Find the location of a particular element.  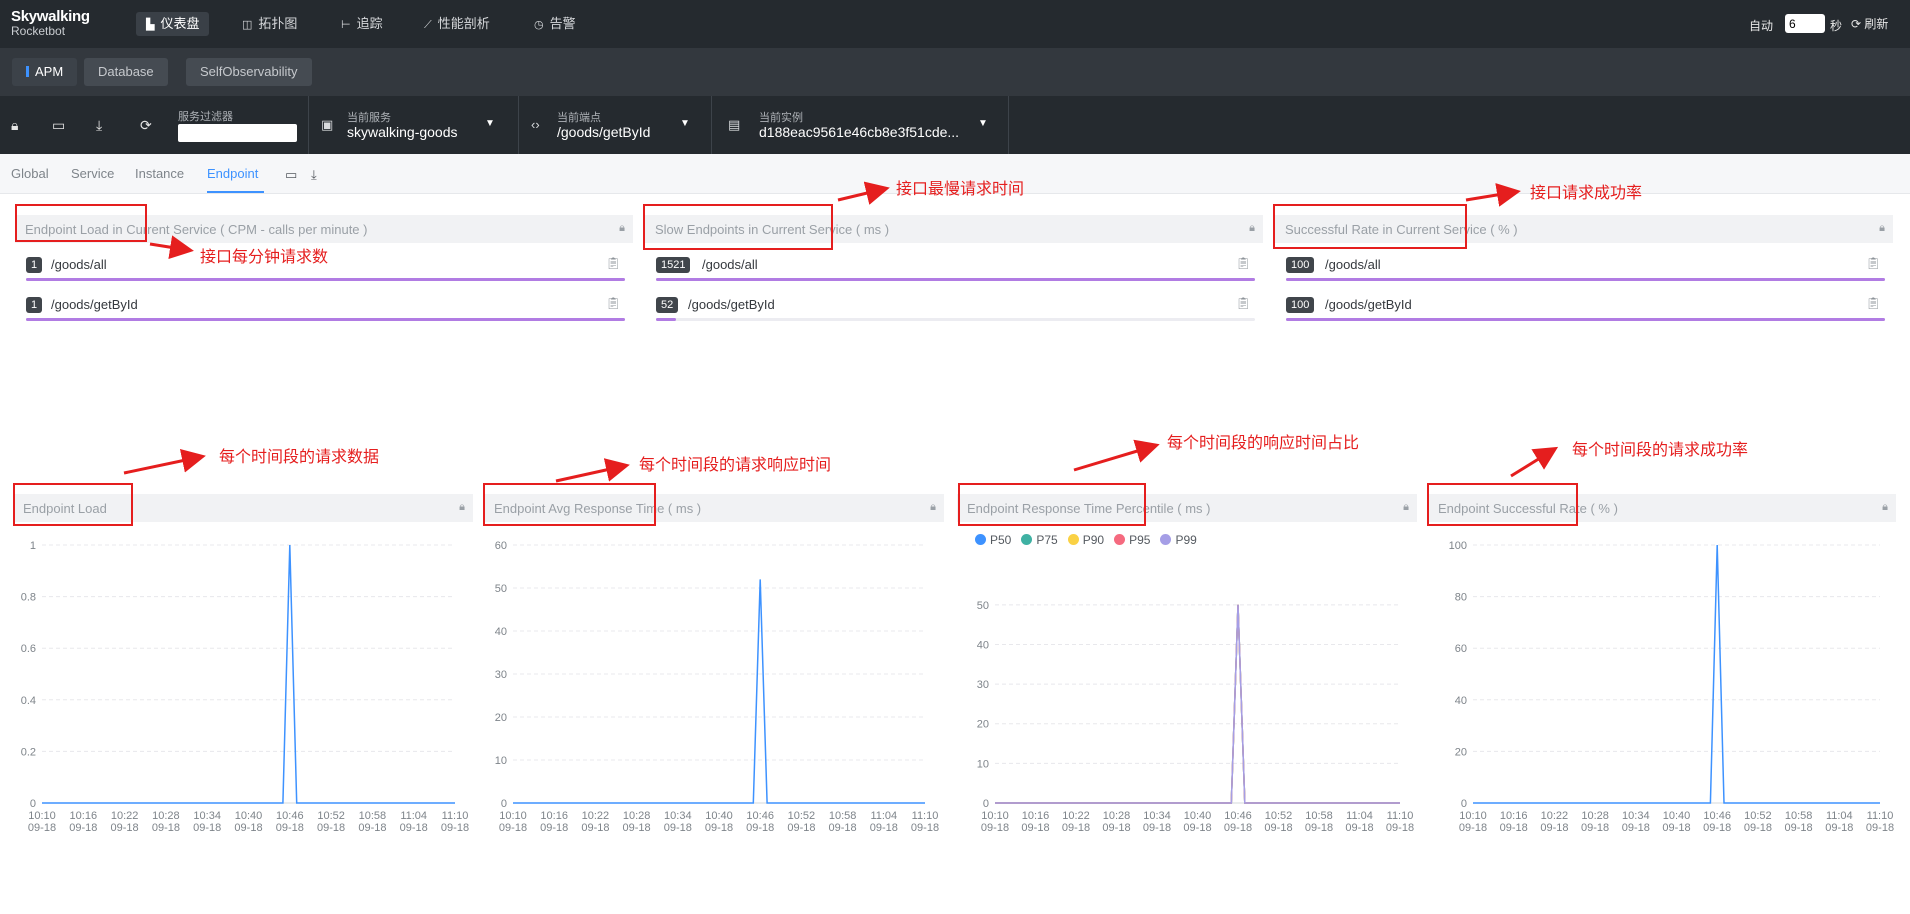

arrow-success-current is located at coordinates (1493, 195).